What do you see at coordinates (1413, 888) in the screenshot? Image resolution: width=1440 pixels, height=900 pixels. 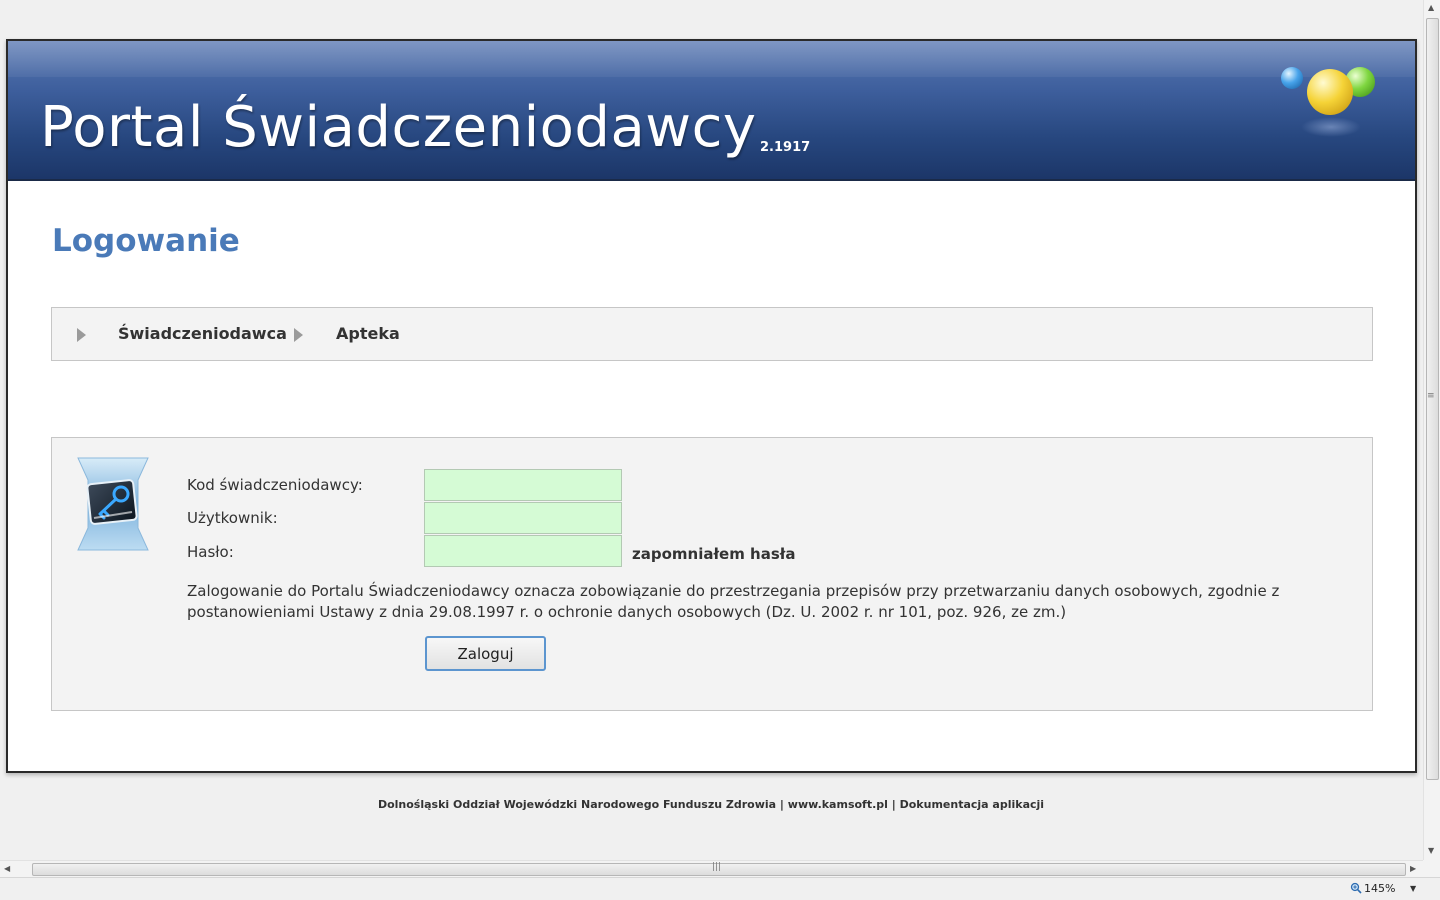 I see `chevron-down-icon: ▼` at bounding box center [1413, 888].